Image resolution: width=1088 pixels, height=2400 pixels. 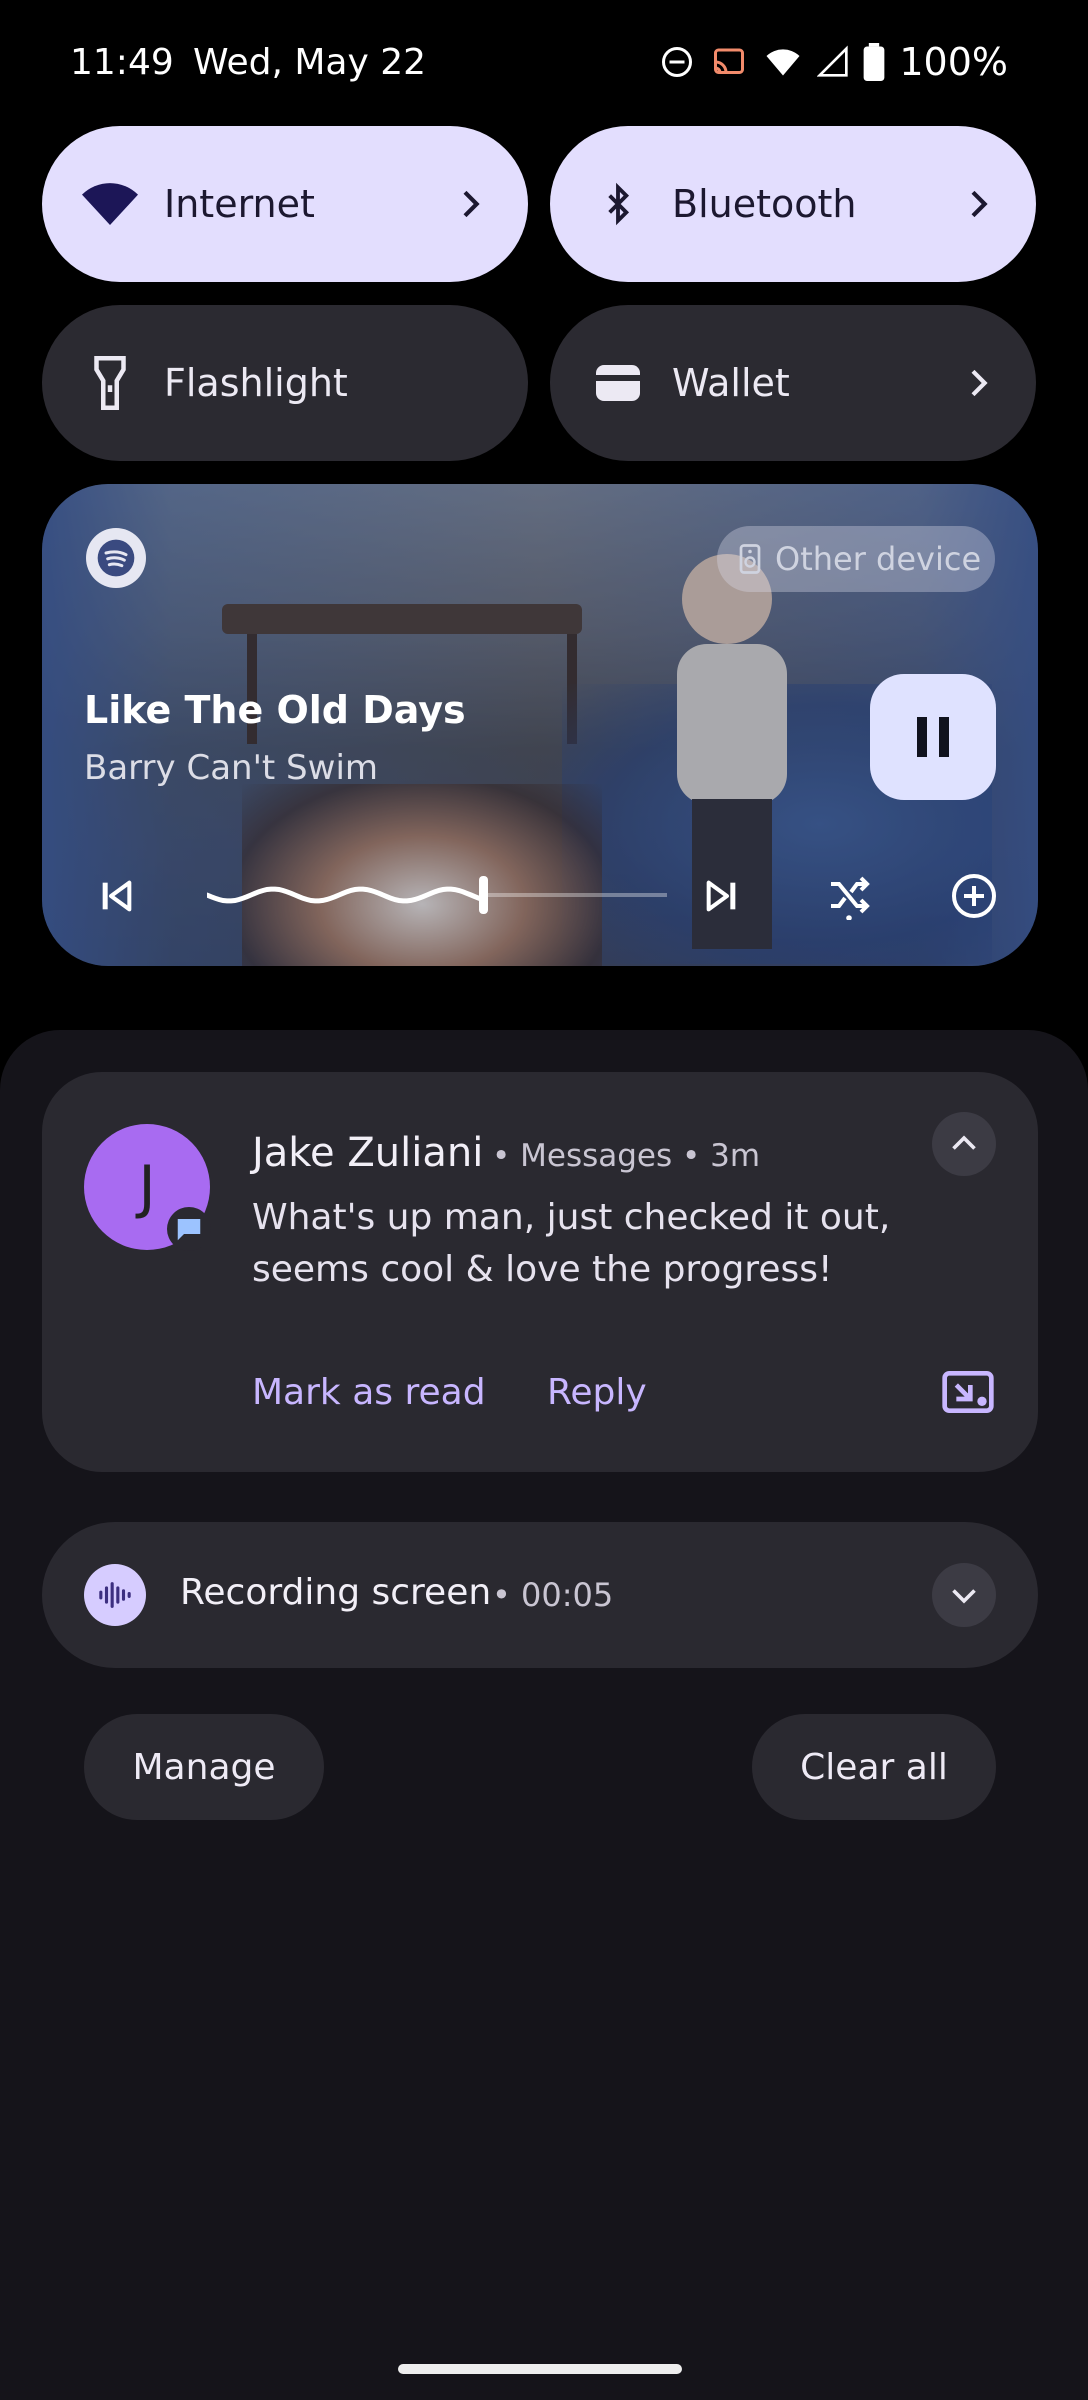 What do you see at coordinates (618, 204) in the screenshot?
I see `bluetooth-icon` at bounding box center [618, 204].